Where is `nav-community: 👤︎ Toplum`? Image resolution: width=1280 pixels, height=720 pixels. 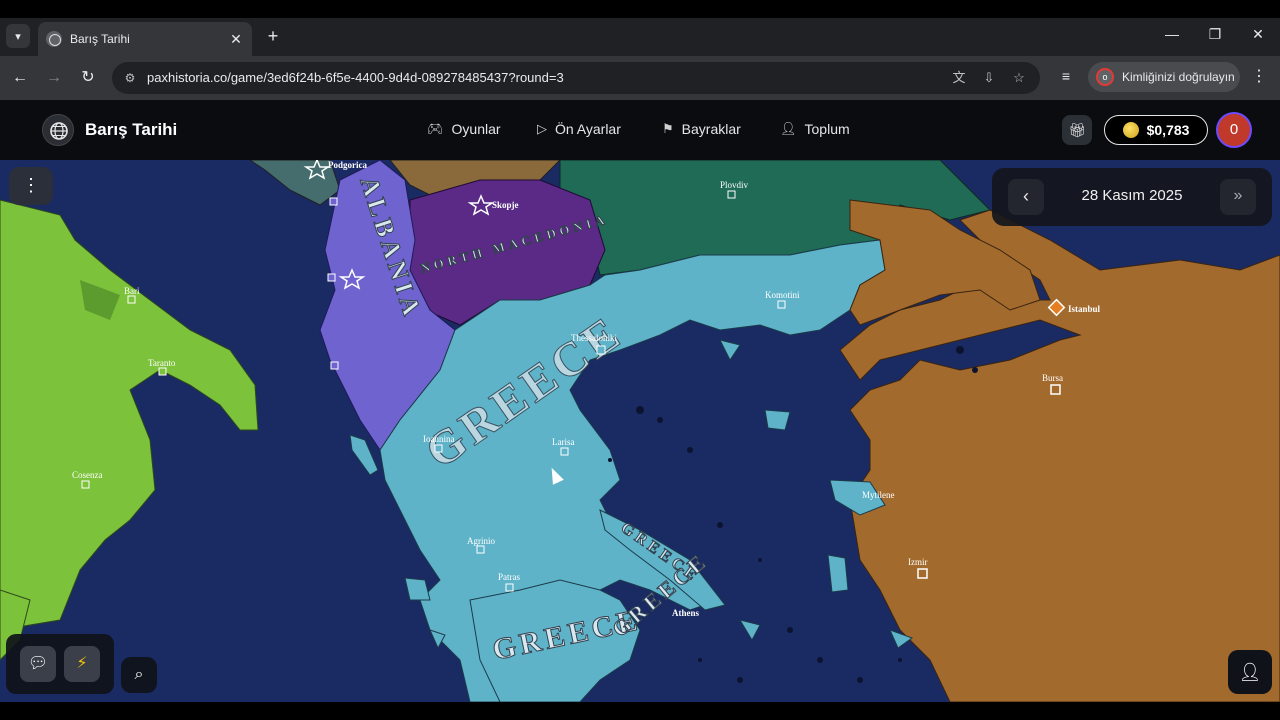
nav-community: 👤︎ Toplum is located at coordinates (815, 129).